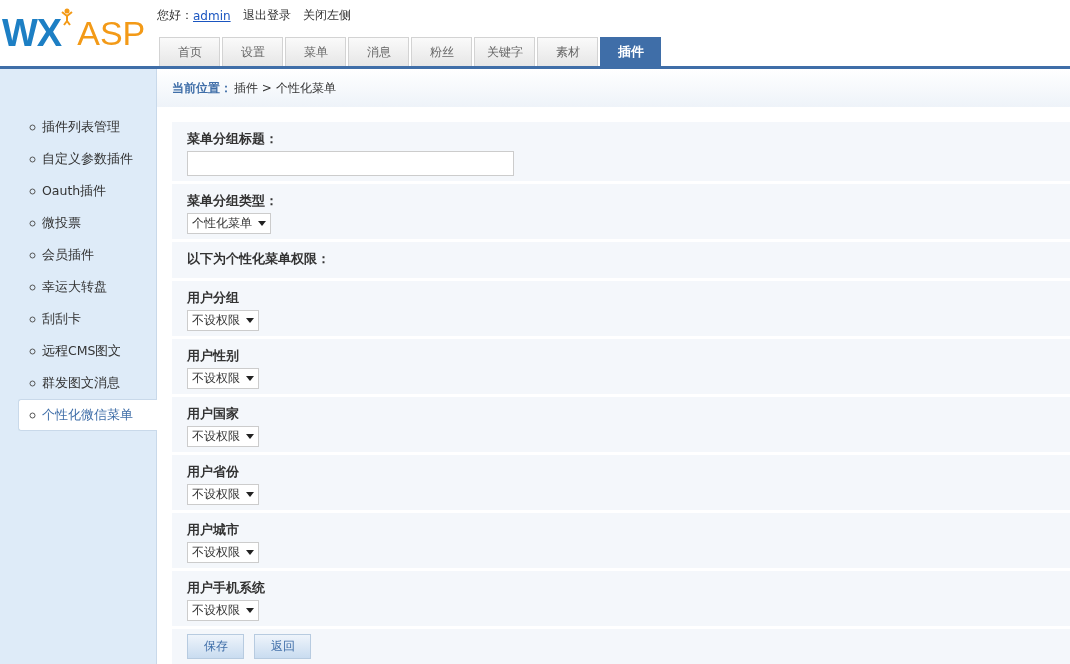 The width and height of the screenshot is (1070, 664). Describe the element at coordinates (229, 223) in the screenshot. I see `dropdown: 个性化菜单` at that location.